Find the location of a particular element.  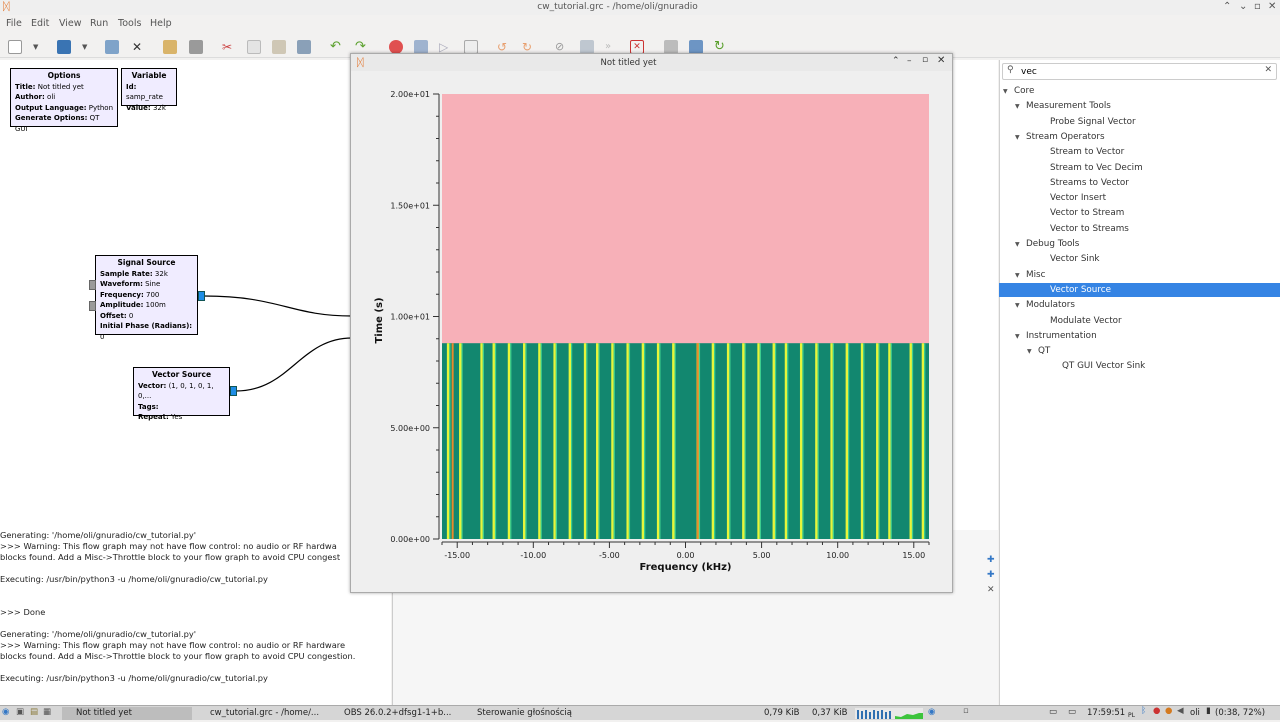

tree-item: Stream to Vec Decim is located at coordinates (1096, 168).